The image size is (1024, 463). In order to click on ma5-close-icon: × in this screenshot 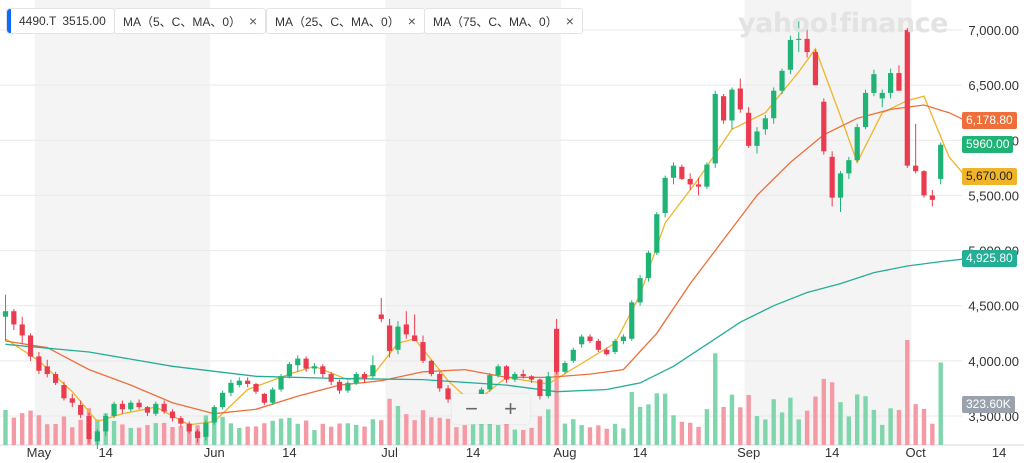, I will do `click(253, 21)`.